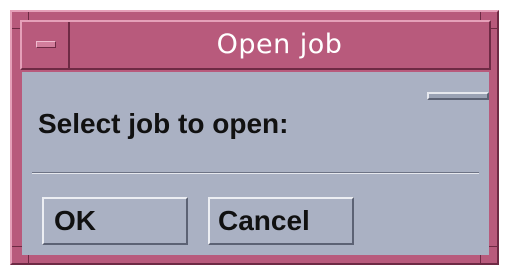 The image size is (509, 273). I want to click on drag-handle-indicator, so click(458, 96).